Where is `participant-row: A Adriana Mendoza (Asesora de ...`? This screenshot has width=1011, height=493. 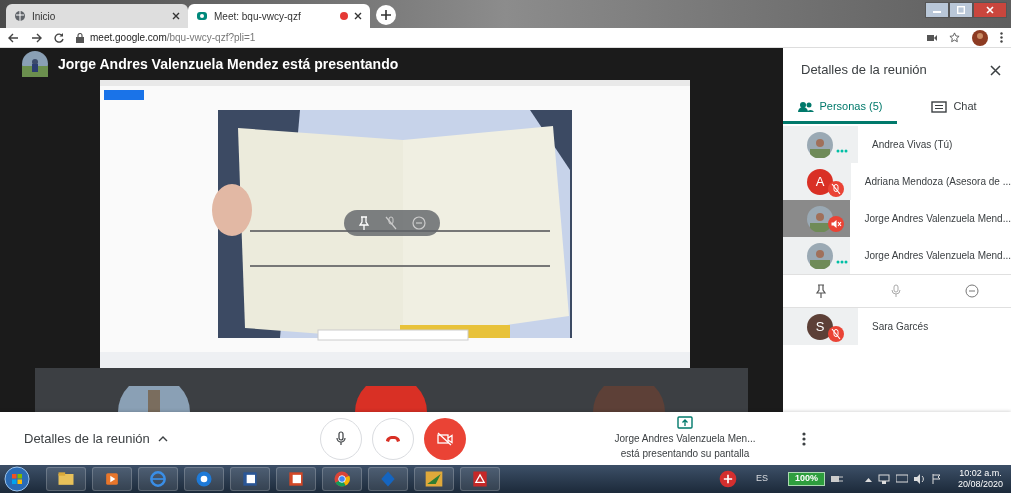
participant-row: A Adriana Mendoza (Asesora de ... is located at coordinates (897, 181).